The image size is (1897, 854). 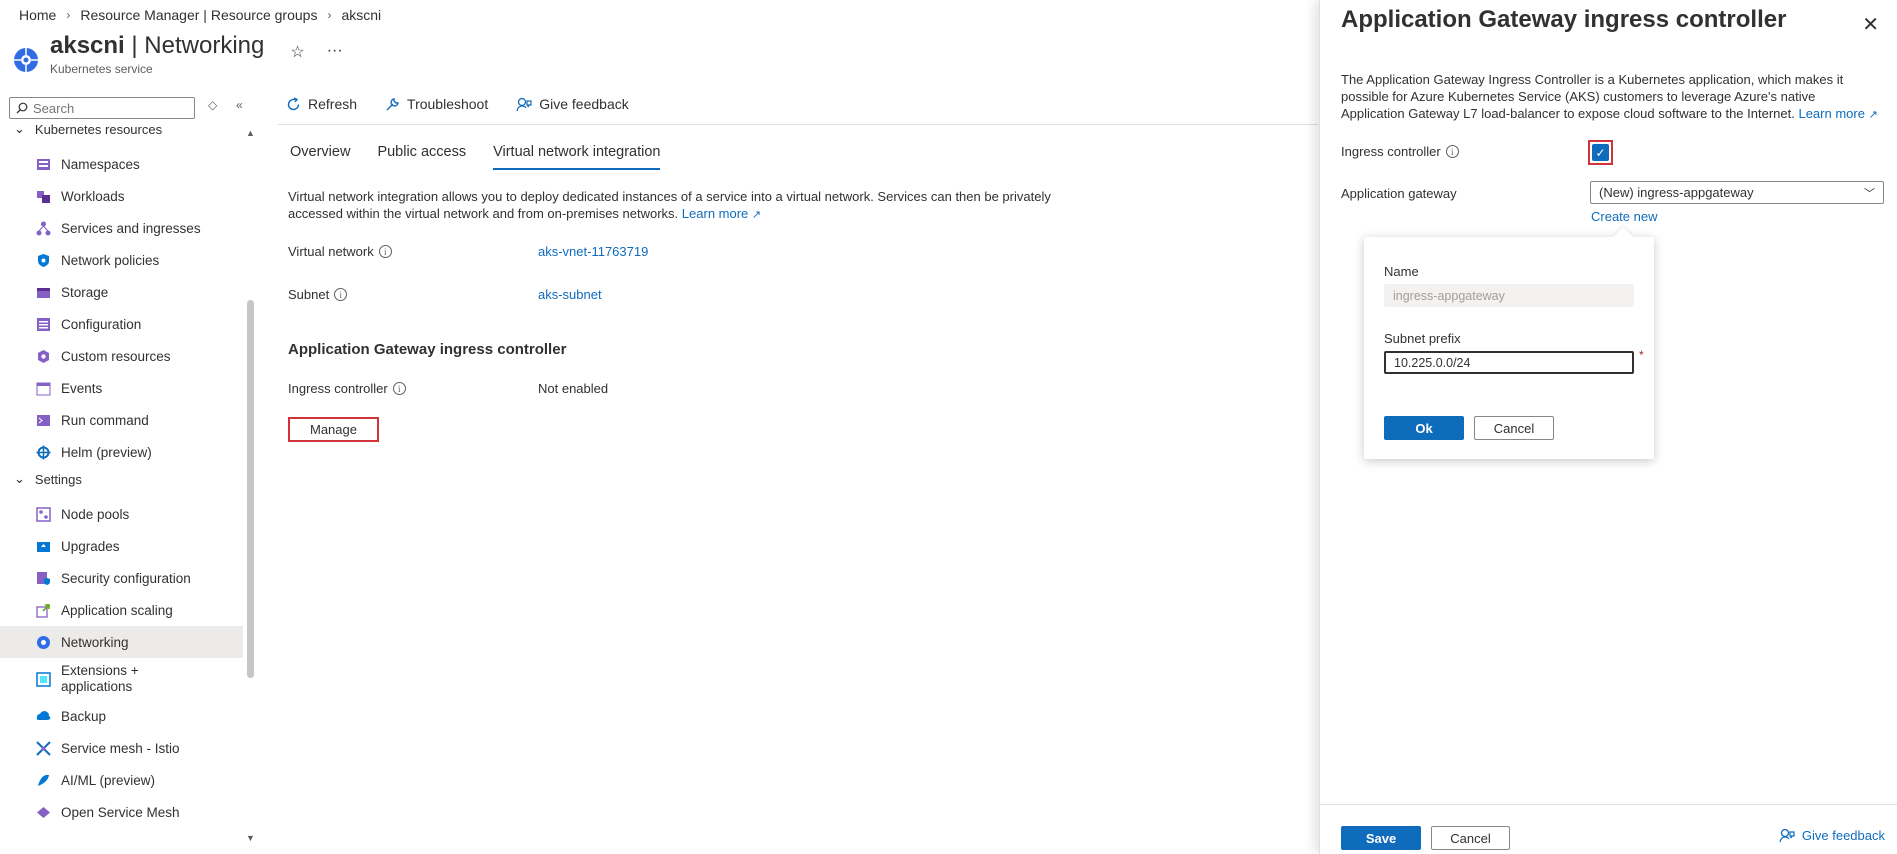 What do you see at coordinates (293, 103) in the screenshot?
I see `refresh-icon` at bounding box center [293, 103].